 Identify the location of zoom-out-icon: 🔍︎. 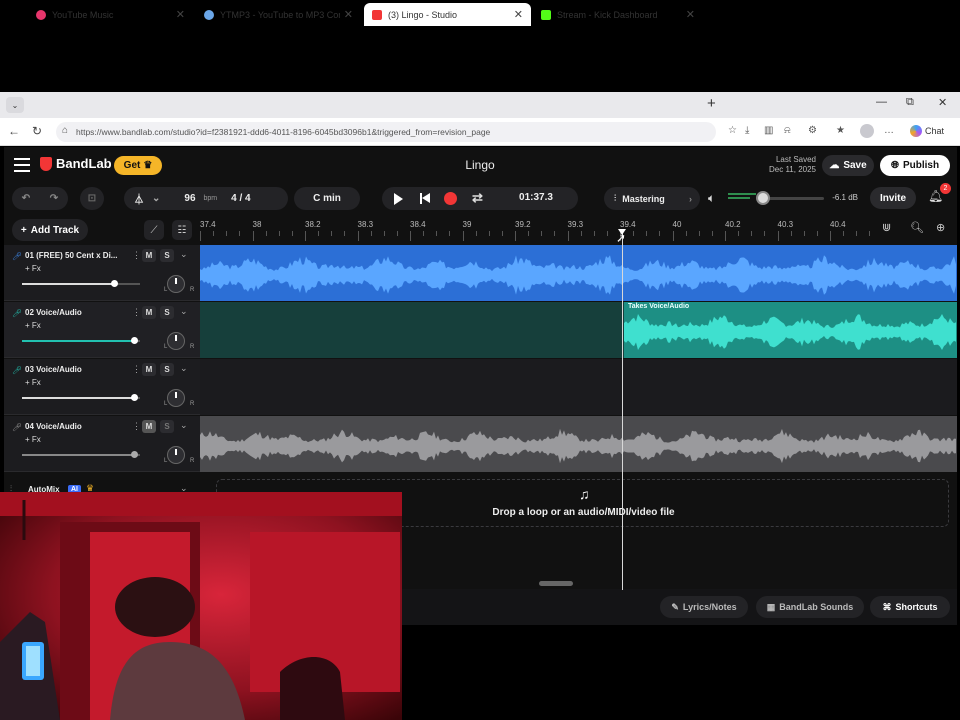
(917, 227).